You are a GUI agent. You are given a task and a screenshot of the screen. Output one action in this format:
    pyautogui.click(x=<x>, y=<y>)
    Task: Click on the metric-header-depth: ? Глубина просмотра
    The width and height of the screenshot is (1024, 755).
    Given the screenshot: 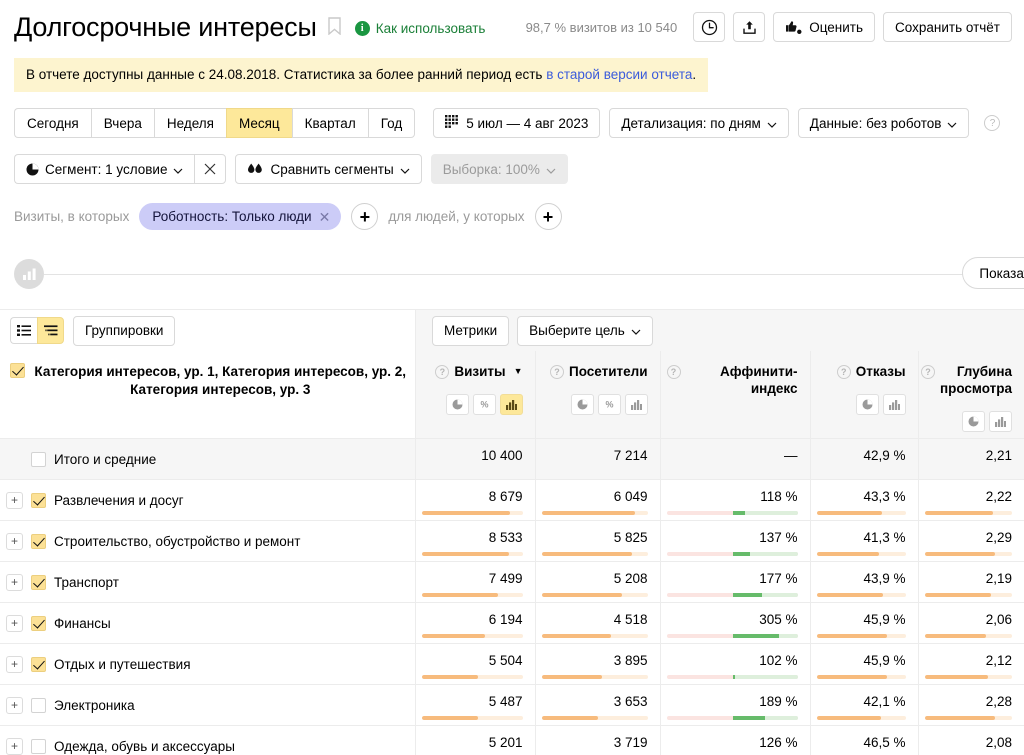 What is the action you would take?
    pyautogui.click(x=970, y=395)
    